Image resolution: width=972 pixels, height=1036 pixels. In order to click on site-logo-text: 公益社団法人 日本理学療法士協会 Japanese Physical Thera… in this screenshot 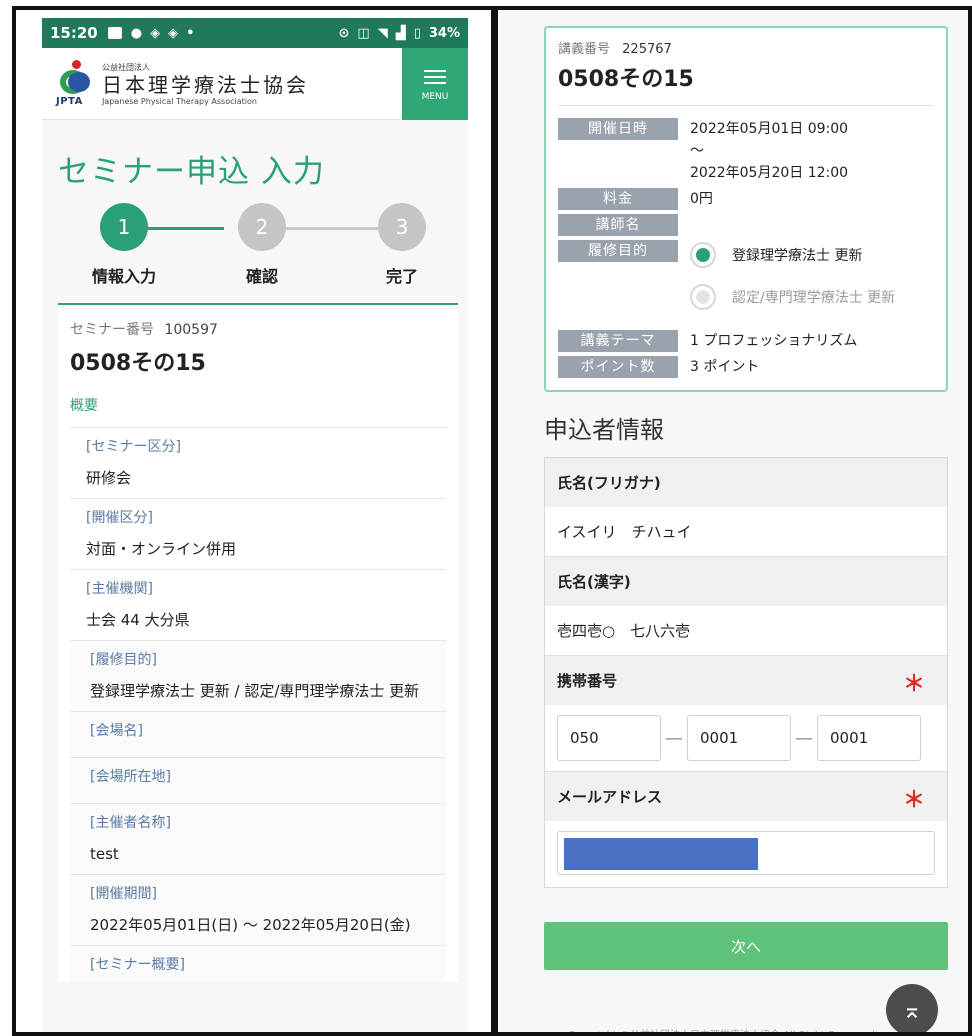, I will do `click(205, 84)`.